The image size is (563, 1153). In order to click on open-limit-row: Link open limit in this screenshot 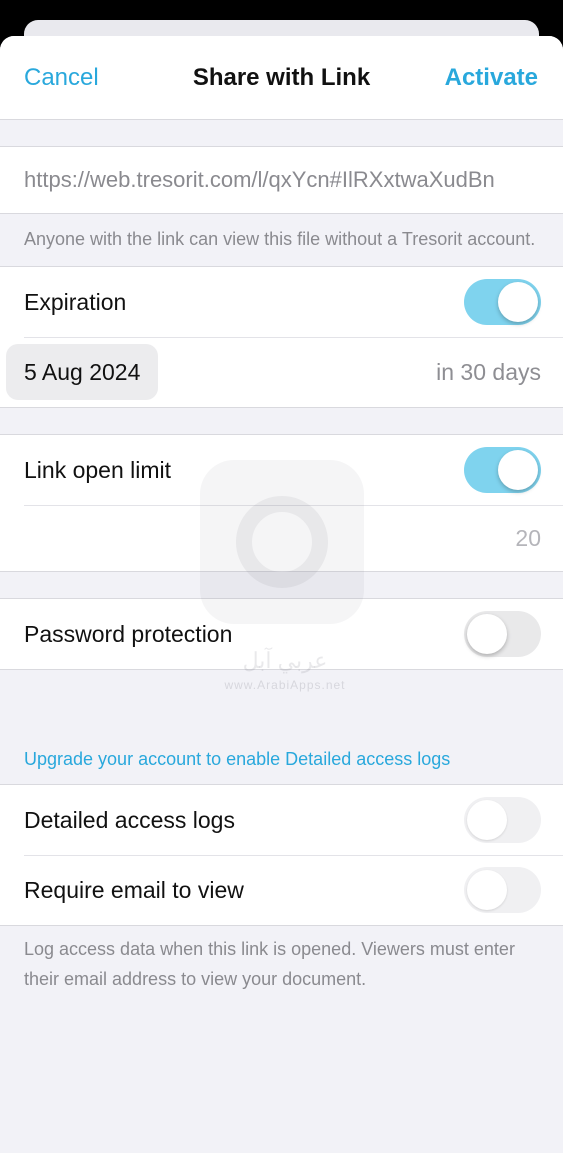, I will do `click(281, 470)`.